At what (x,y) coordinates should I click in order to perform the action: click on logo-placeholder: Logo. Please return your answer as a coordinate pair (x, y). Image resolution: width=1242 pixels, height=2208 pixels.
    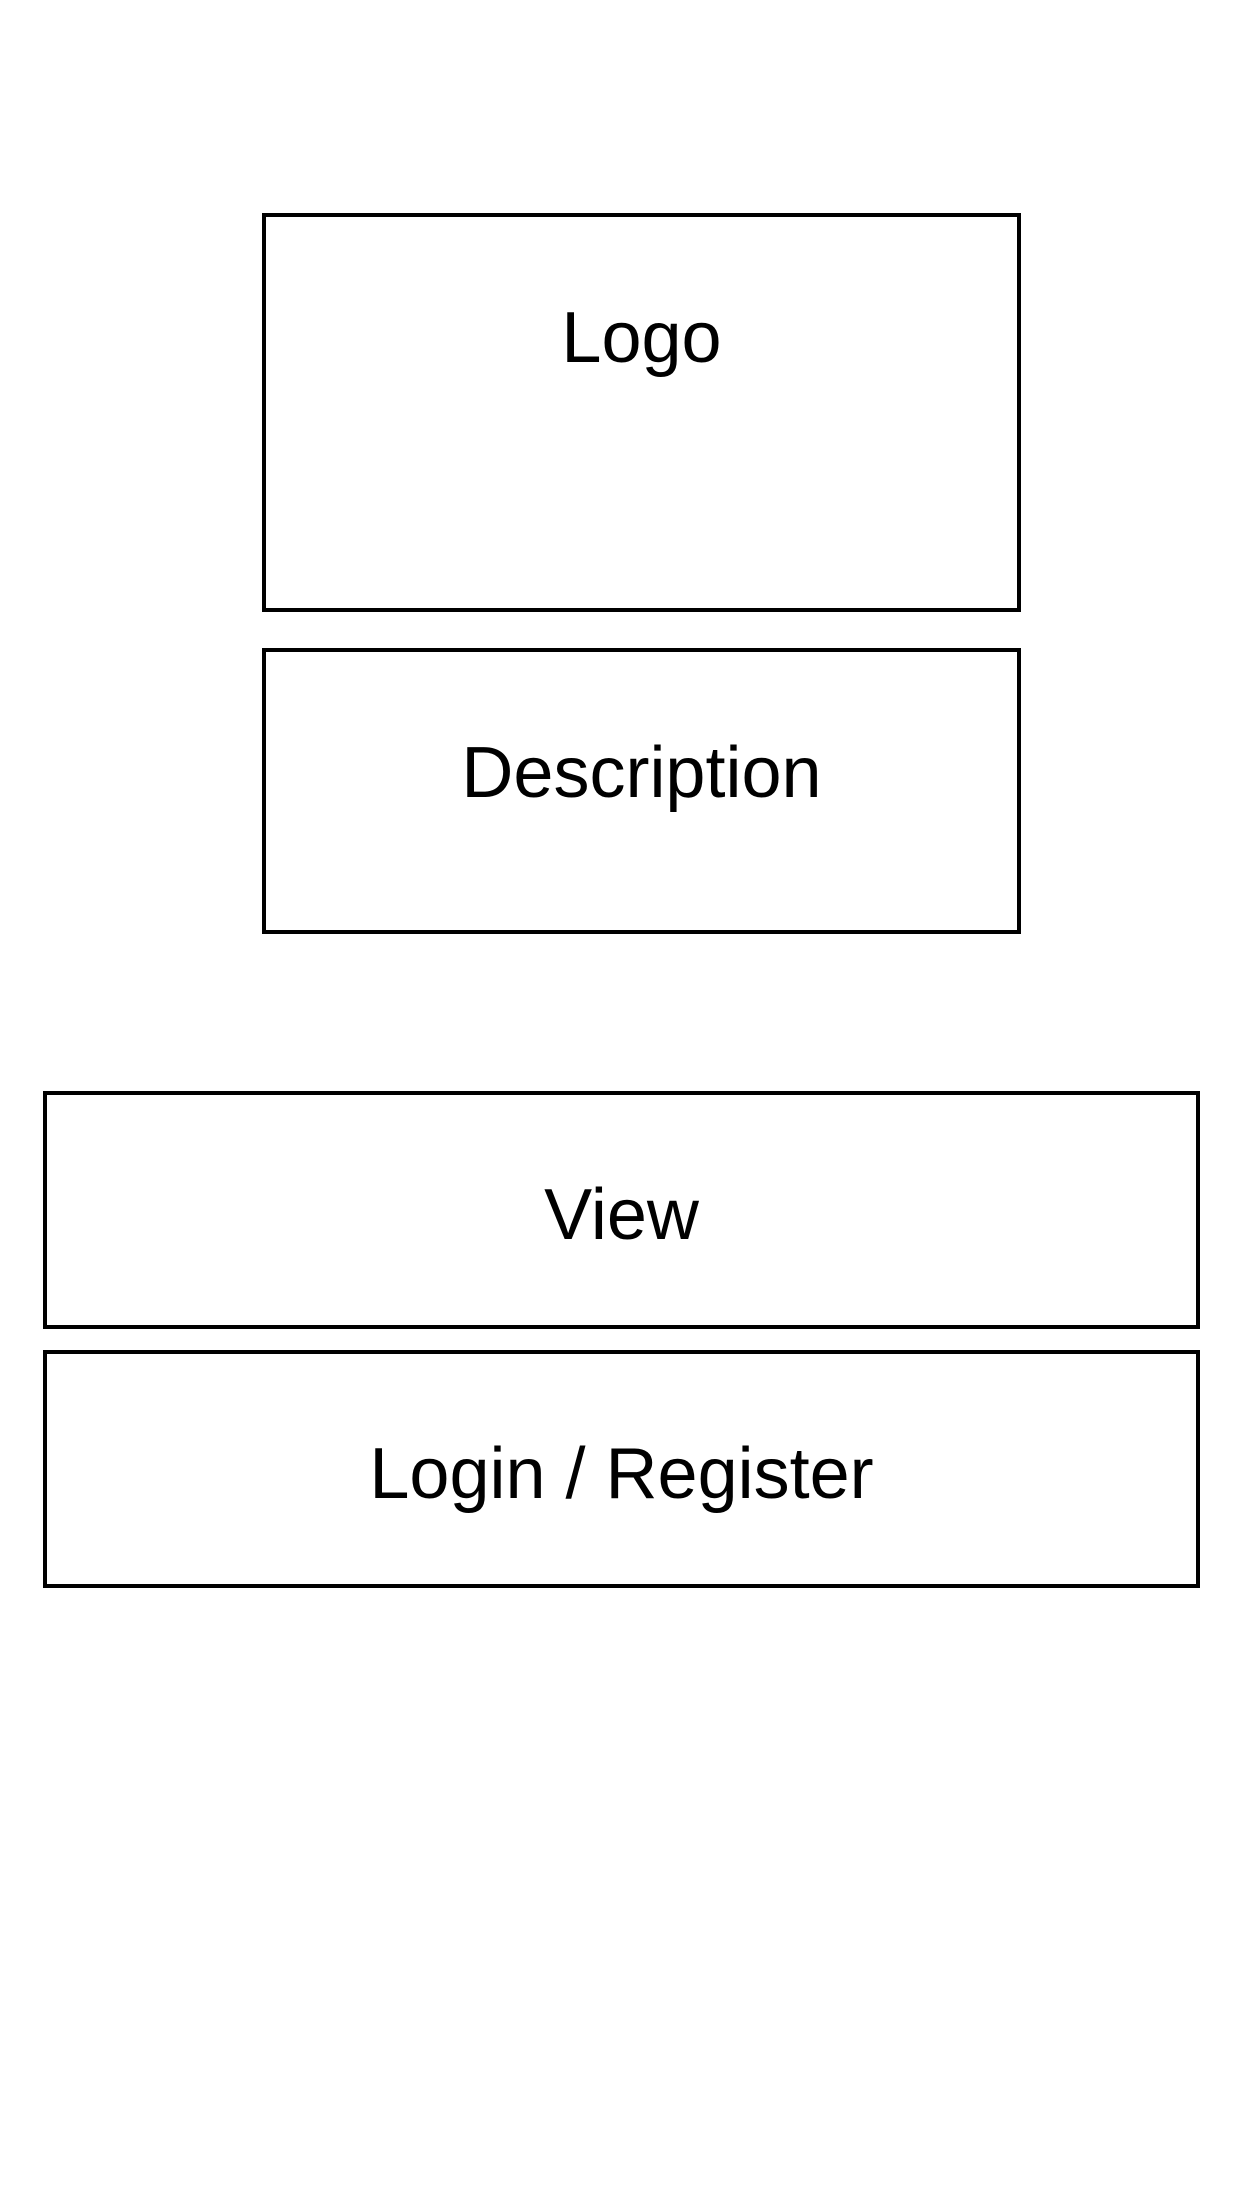
    Looking at the image, I should click on (641, 412).